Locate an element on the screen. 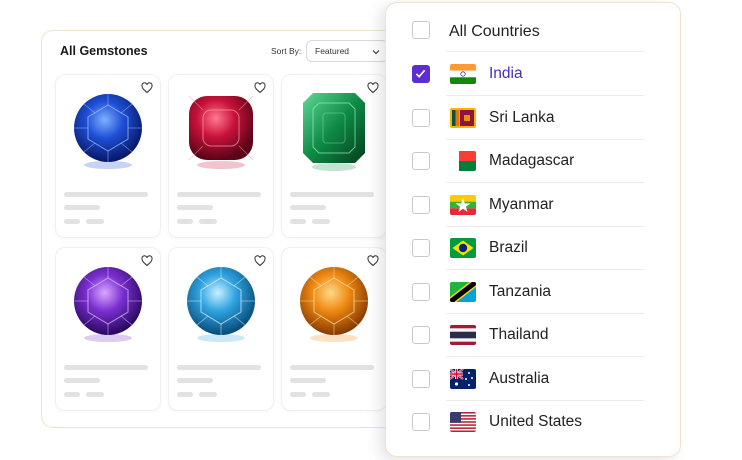 The width and height of the screenshot is (742, 460). country-option-all: All Countries is located at coordinates (533, 30).